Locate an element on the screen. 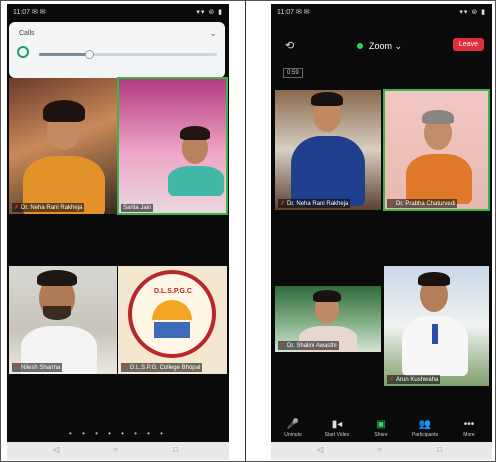  participants-icon: 👥 is located at coordinates (425, 424).